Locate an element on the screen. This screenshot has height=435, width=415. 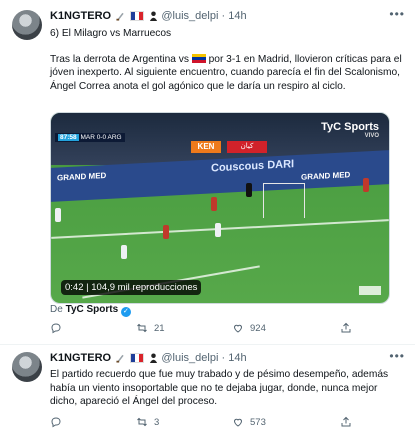
video-duration-badge: 0:42 | 104,9 mil reproducciones is located at coordinates (131, 287).